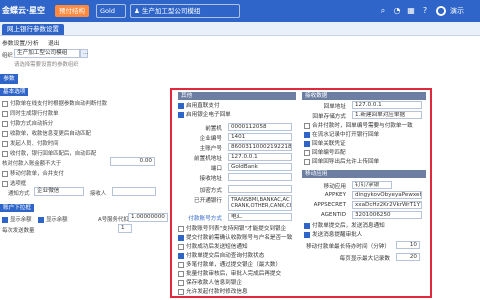 This screenshot has height=300, width=480. What do you see at coordinates (53, 219) in the screenshot?
I see `show-balance-2: 显示余额` at bounding box center [53, 219].